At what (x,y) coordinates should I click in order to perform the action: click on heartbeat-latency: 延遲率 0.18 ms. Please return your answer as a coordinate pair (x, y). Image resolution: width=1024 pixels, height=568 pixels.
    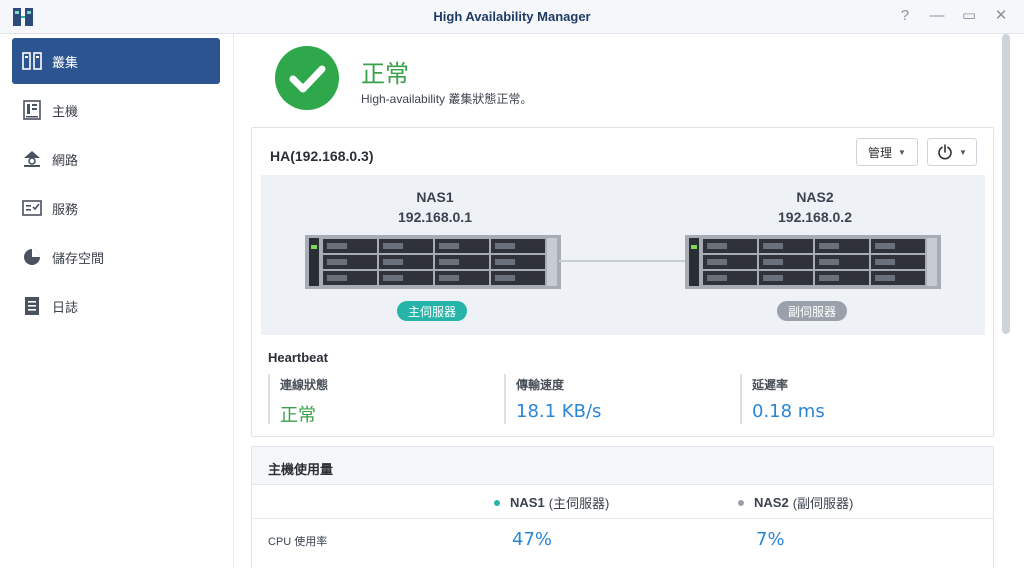
    Looking at the image, I should click on (850, 399).